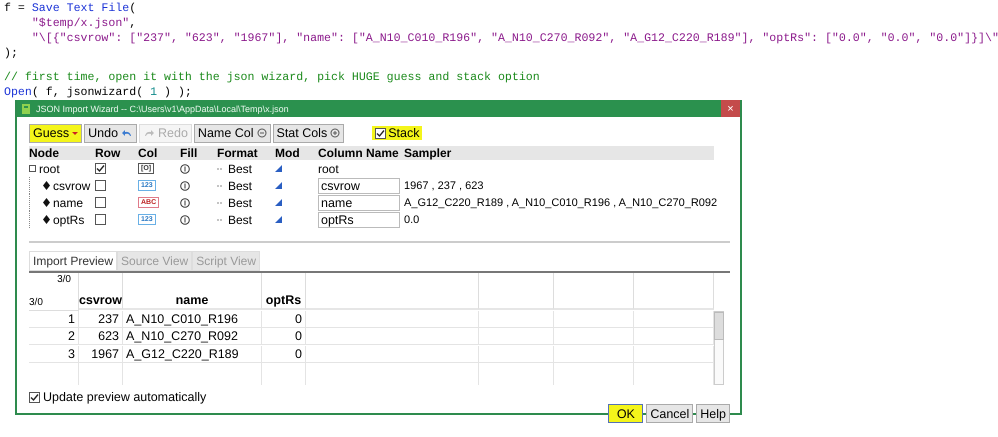  I want to click on column-header: Sampler, so click(559, 153).